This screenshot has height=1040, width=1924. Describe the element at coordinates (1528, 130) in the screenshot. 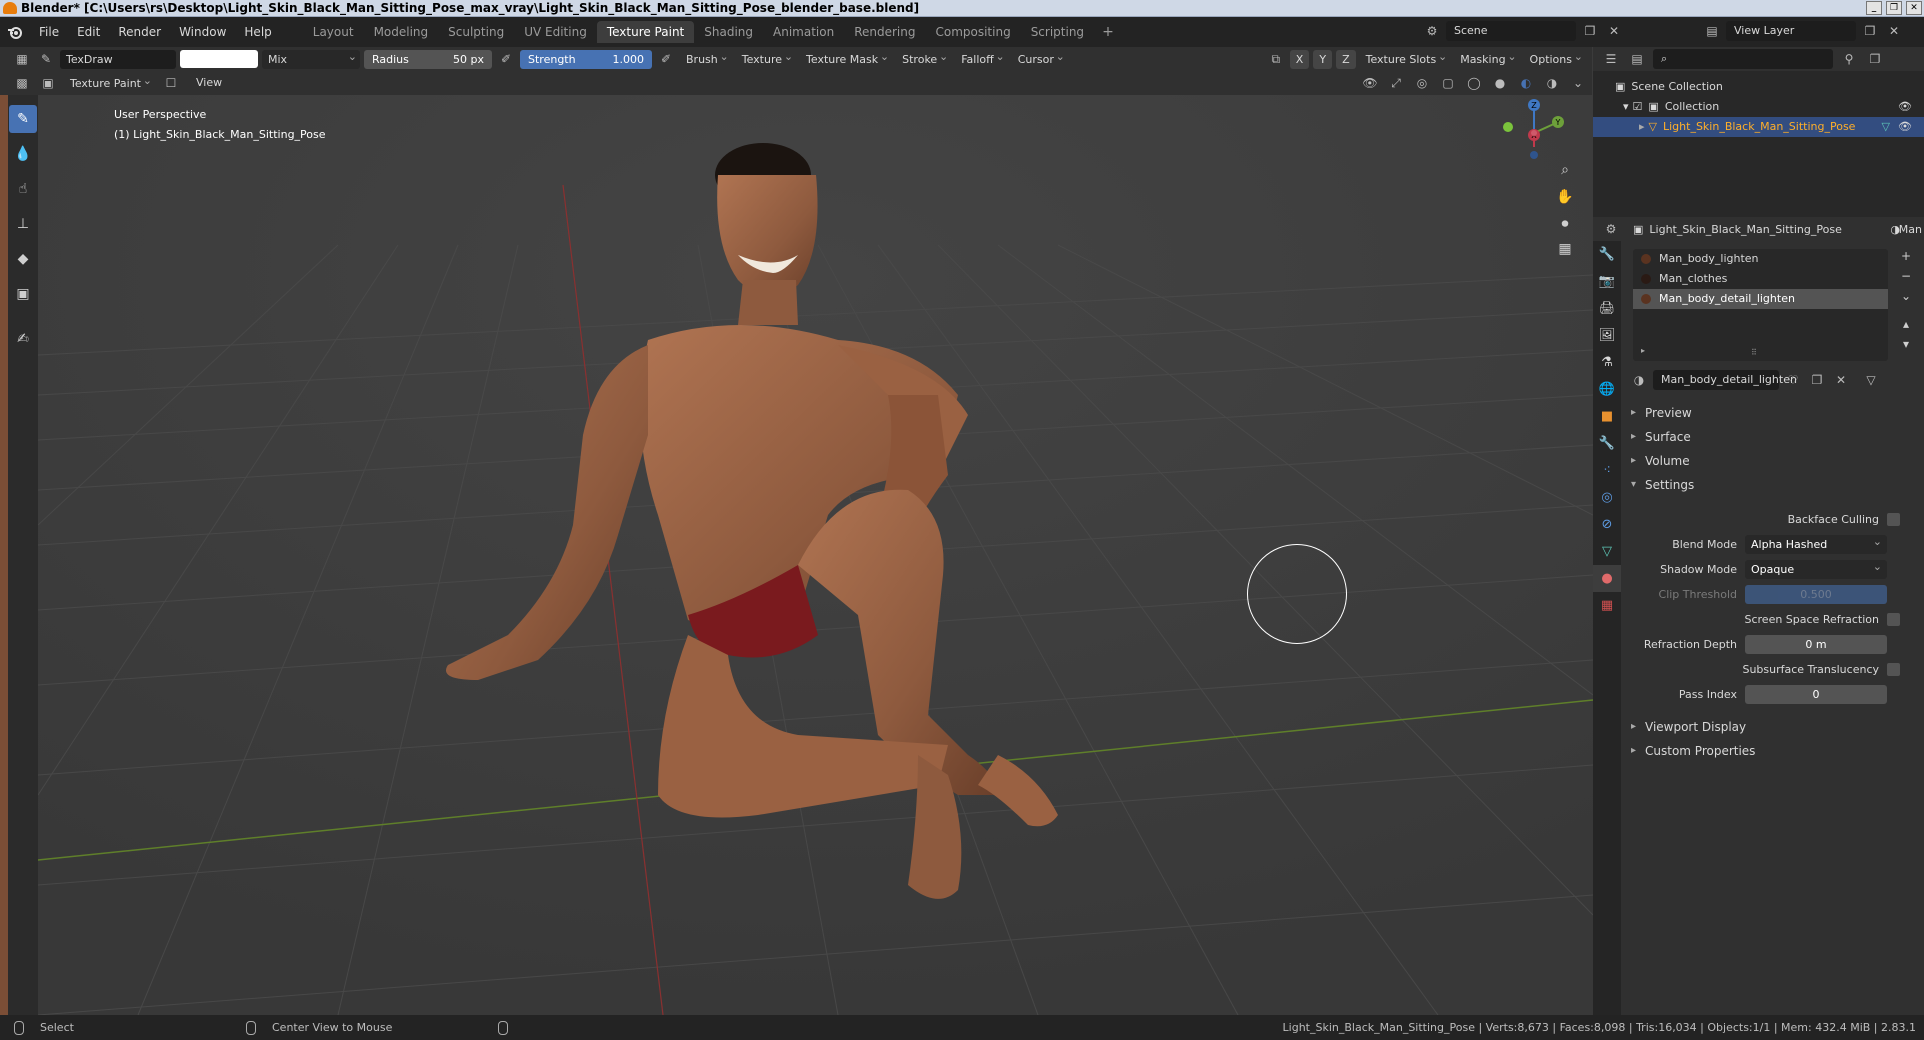

I see `navigation-gizmo: Z Y X` at that location.